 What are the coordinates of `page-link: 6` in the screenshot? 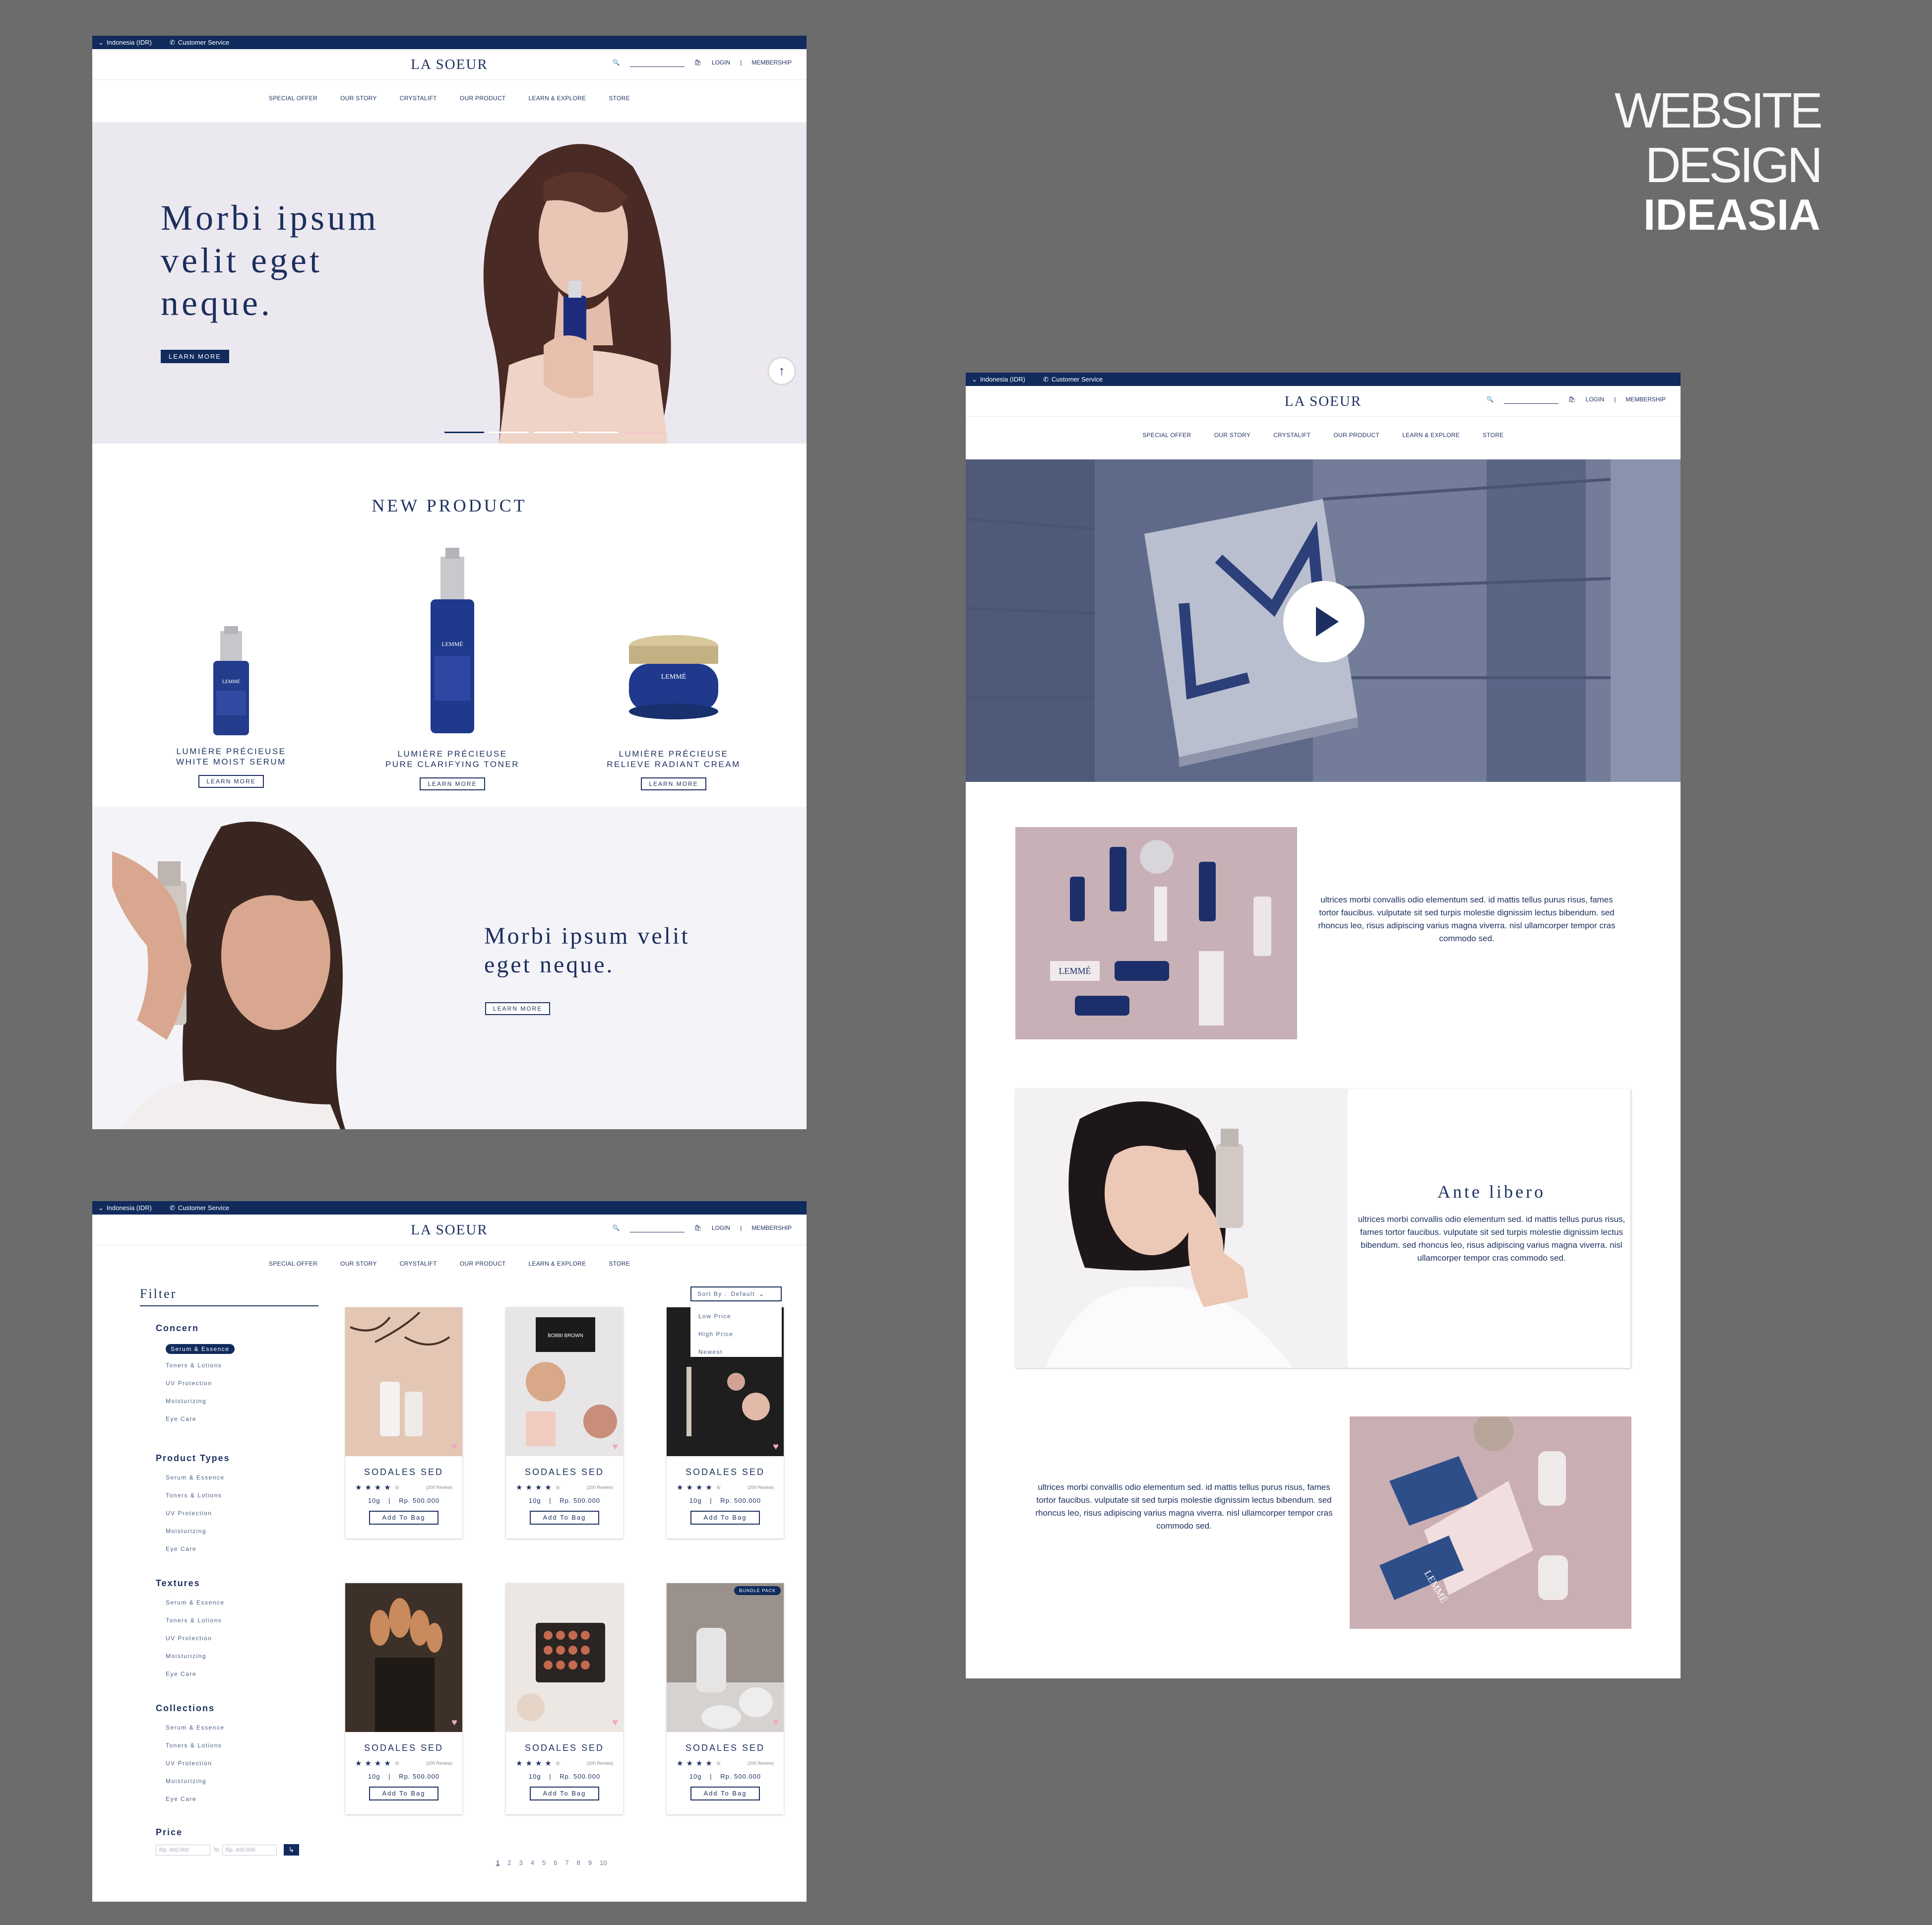 It's located at (555, 1862).